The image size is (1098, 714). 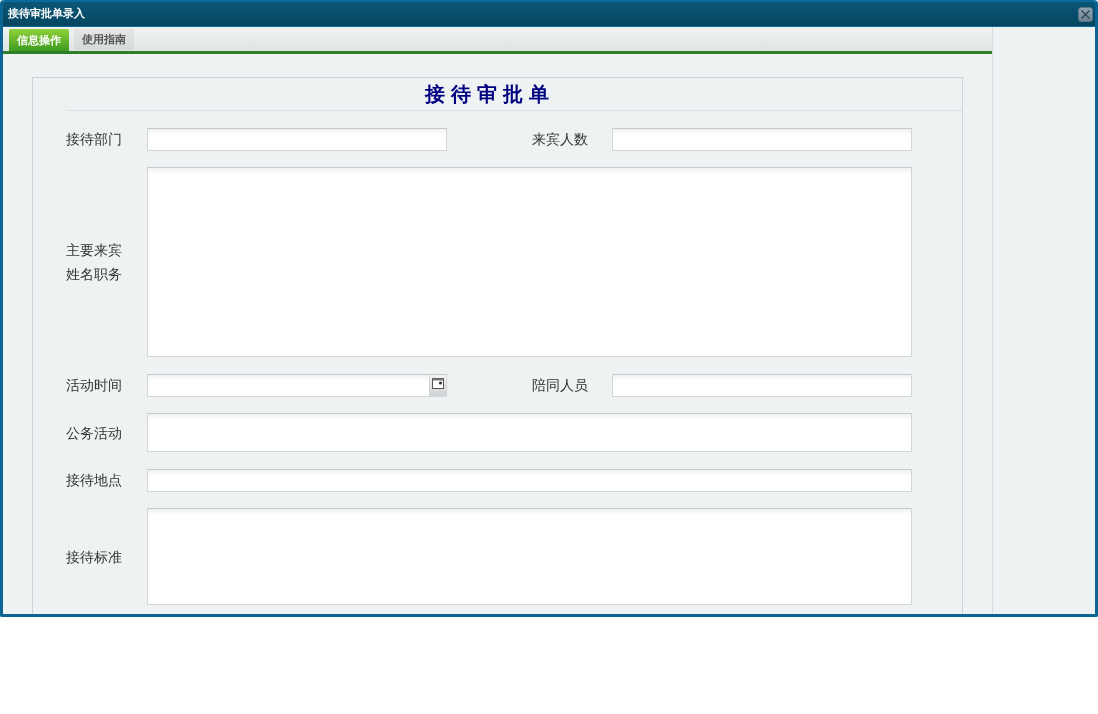 I want to click on field-label: 接待部门, so click(x=94, y=139).